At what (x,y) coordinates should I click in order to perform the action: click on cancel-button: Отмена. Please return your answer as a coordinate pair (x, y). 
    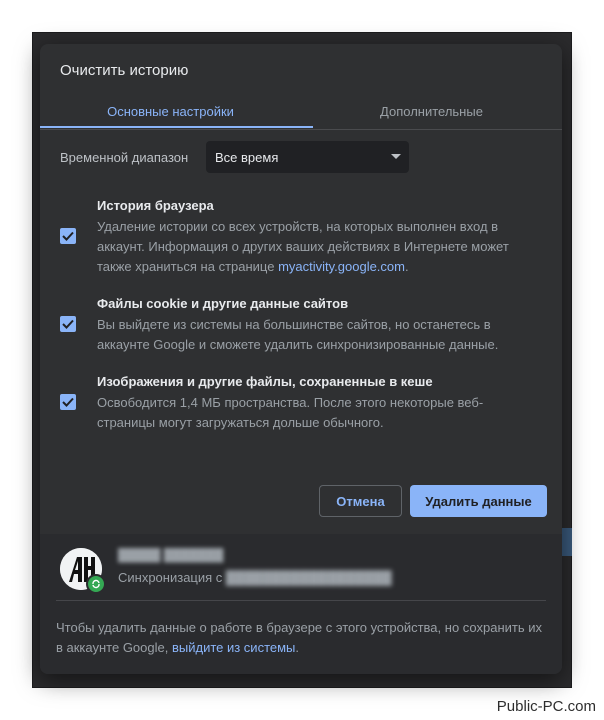
    Looking at the image, I should click on (360, 501).